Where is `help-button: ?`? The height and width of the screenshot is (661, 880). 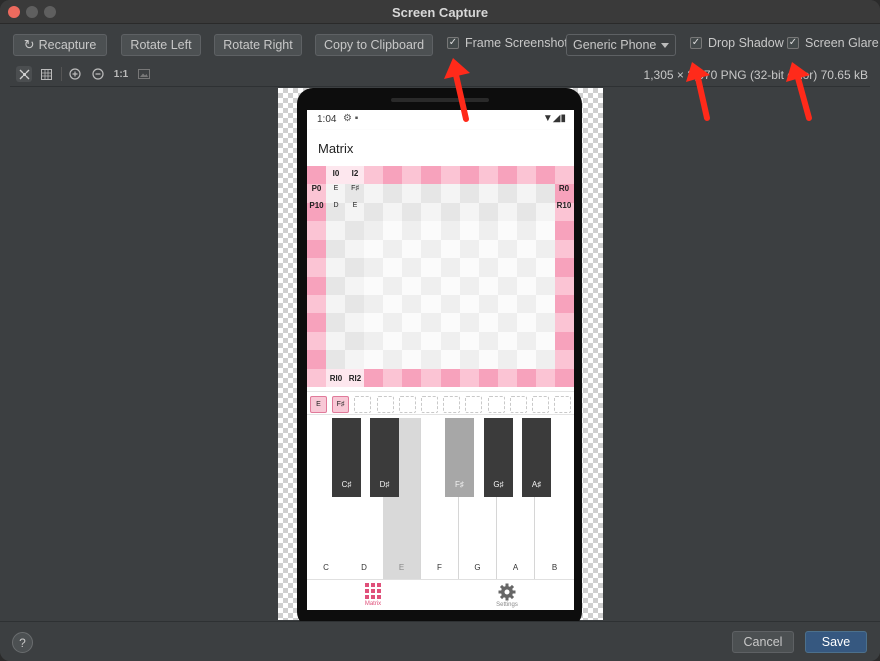 help-button: ? is located at coordinates (22, 642).